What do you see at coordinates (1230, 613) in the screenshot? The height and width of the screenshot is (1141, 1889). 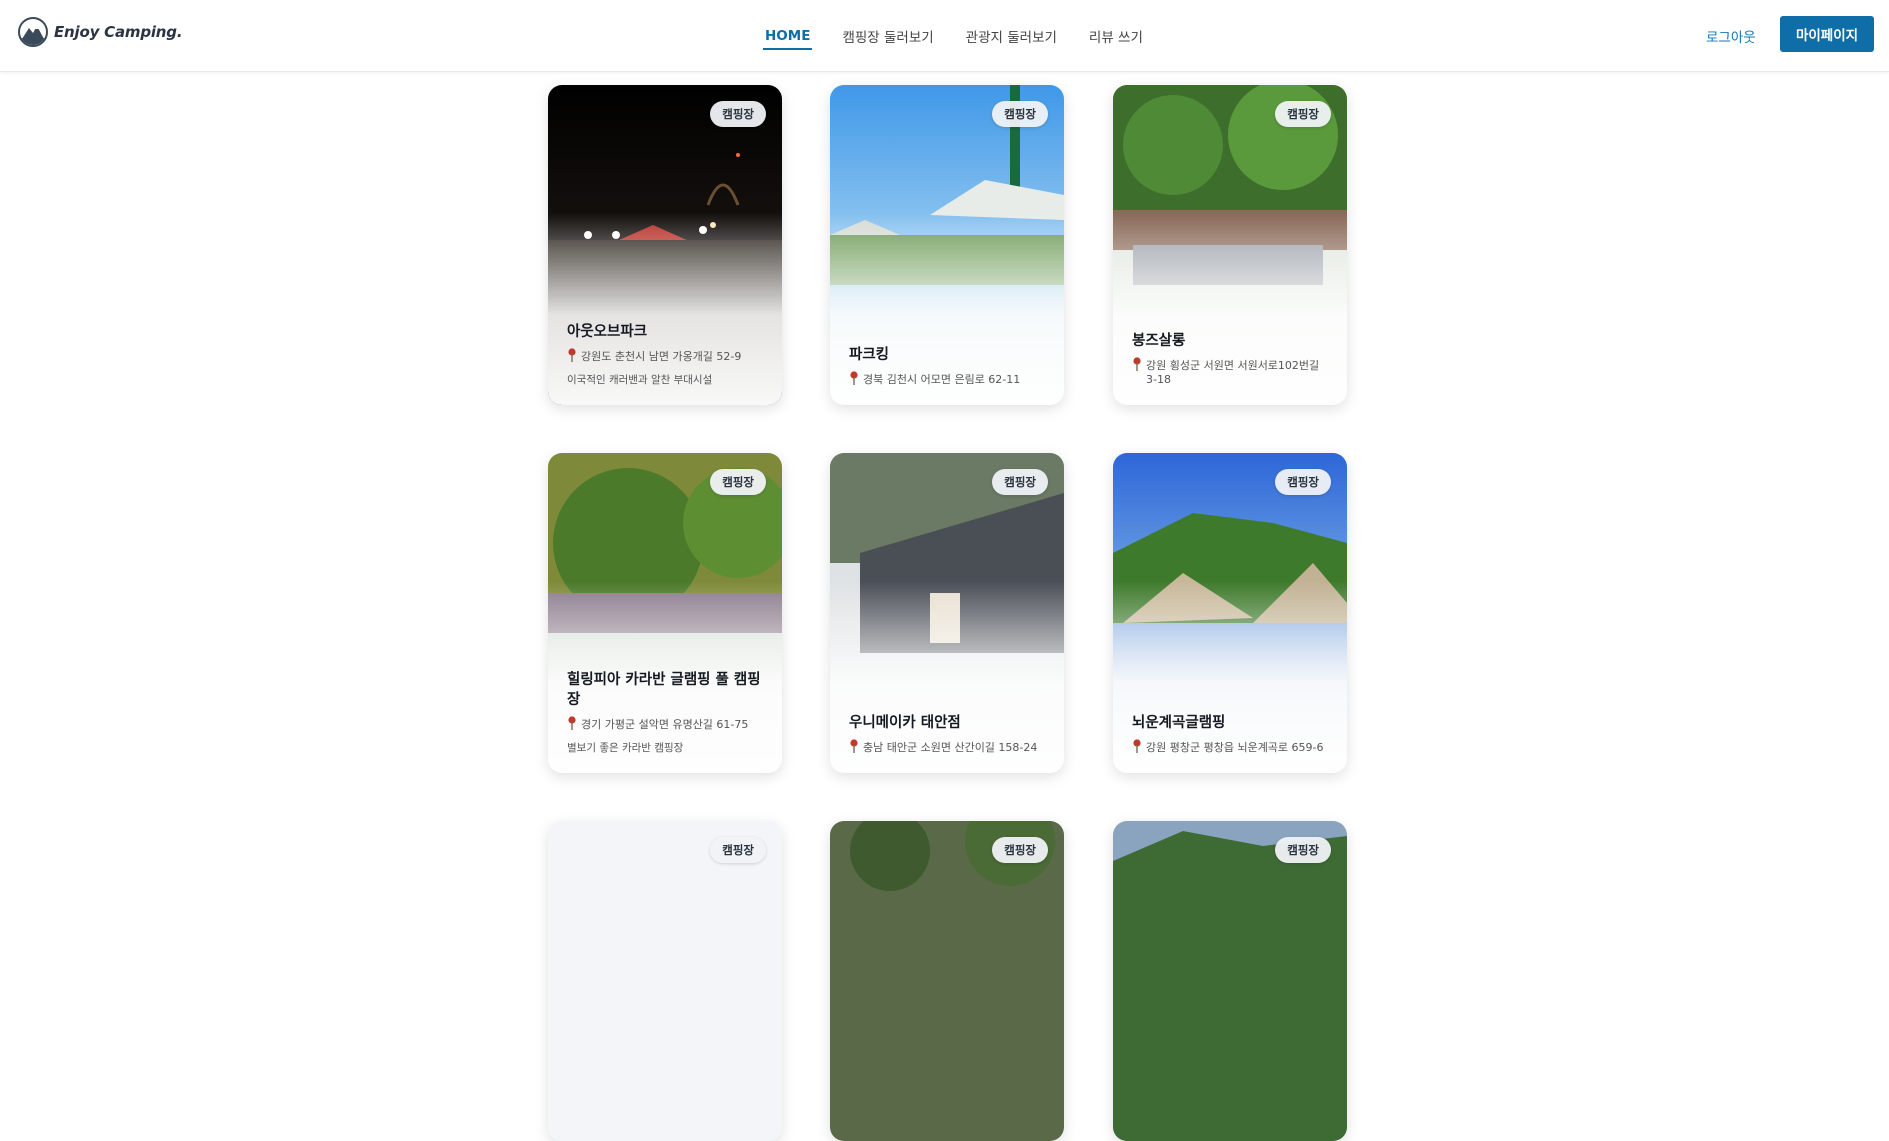 I see `camp-card: 캠핑장 뇌운계곡글램핑 강원 평창군 평창읍 뇌운계곡로 659-6` at bounding box center [1230, 613].